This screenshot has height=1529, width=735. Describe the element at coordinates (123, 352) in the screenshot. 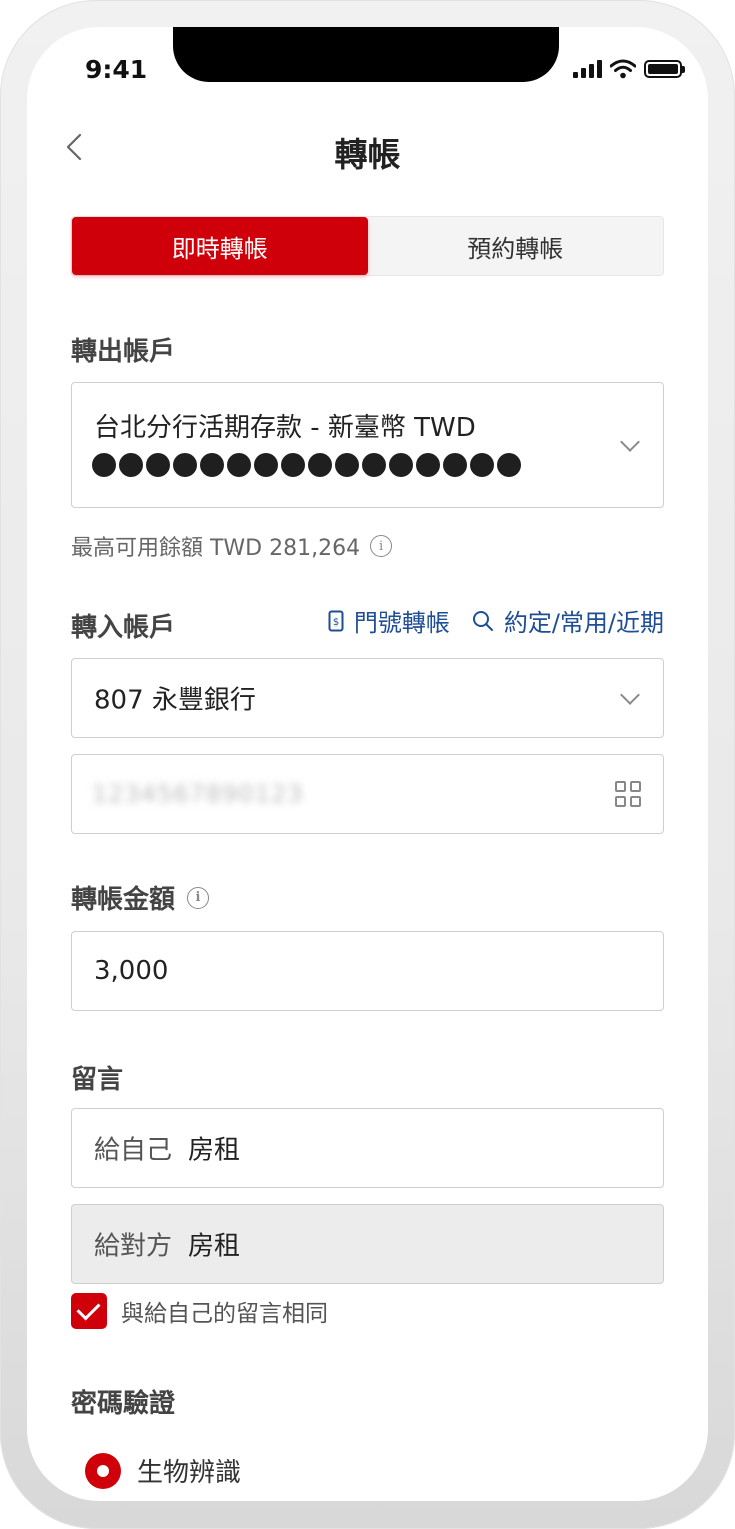

I see `source-account-label: 轉出帳戶` at that location.